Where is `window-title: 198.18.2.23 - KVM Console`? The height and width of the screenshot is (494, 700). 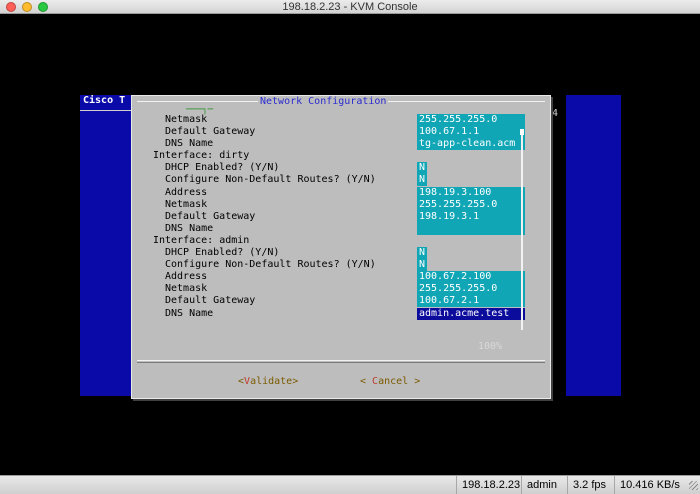 window-title: 198.18.2.23 - KVM Console is located at coordinates (350, 7).